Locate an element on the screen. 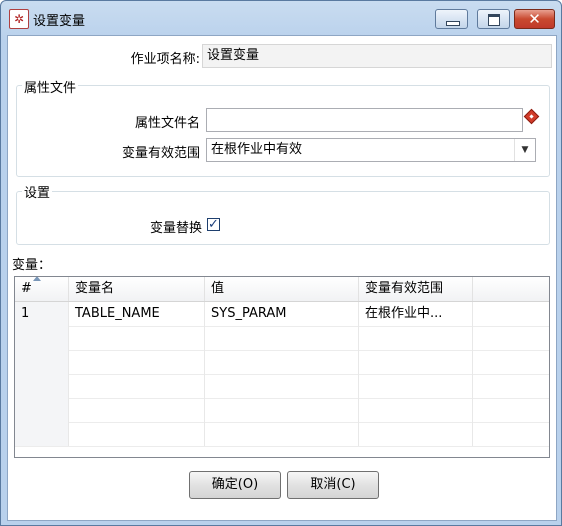 The image size is (562, 526). properties-group-title: 属性文件 is located at coordinates (50, 86).